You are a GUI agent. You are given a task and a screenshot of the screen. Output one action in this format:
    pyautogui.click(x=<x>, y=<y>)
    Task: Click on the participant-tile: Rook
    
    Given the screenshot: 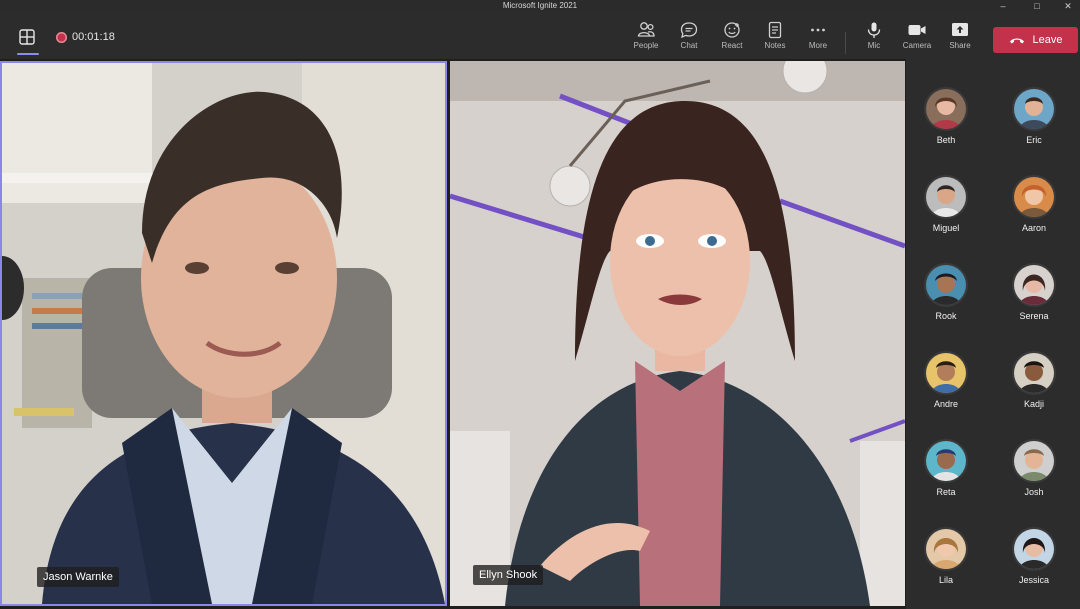 What is the action you would take?
    pyautogui.click(x=946, y=292)
    